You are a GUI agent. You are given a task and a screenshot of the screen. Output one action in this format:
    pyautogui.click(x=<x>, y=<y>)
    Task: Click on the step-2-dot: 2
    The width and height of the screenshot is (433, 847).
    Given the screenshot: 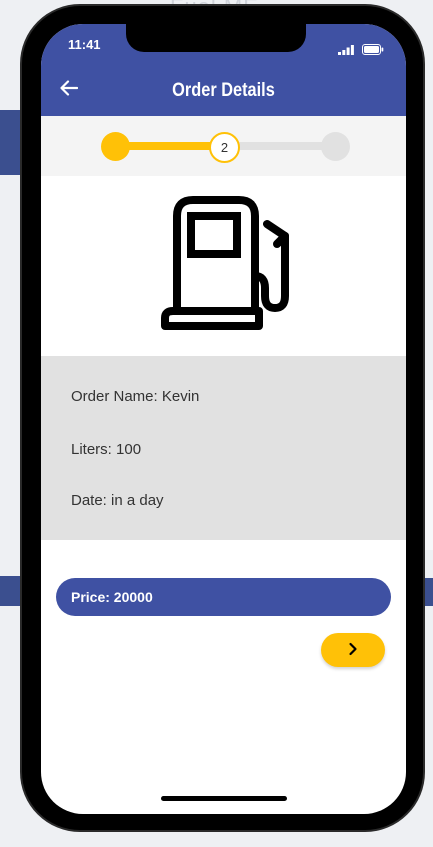 What is the action you would take?
    pyautogui.click(x=224, y=147)
    